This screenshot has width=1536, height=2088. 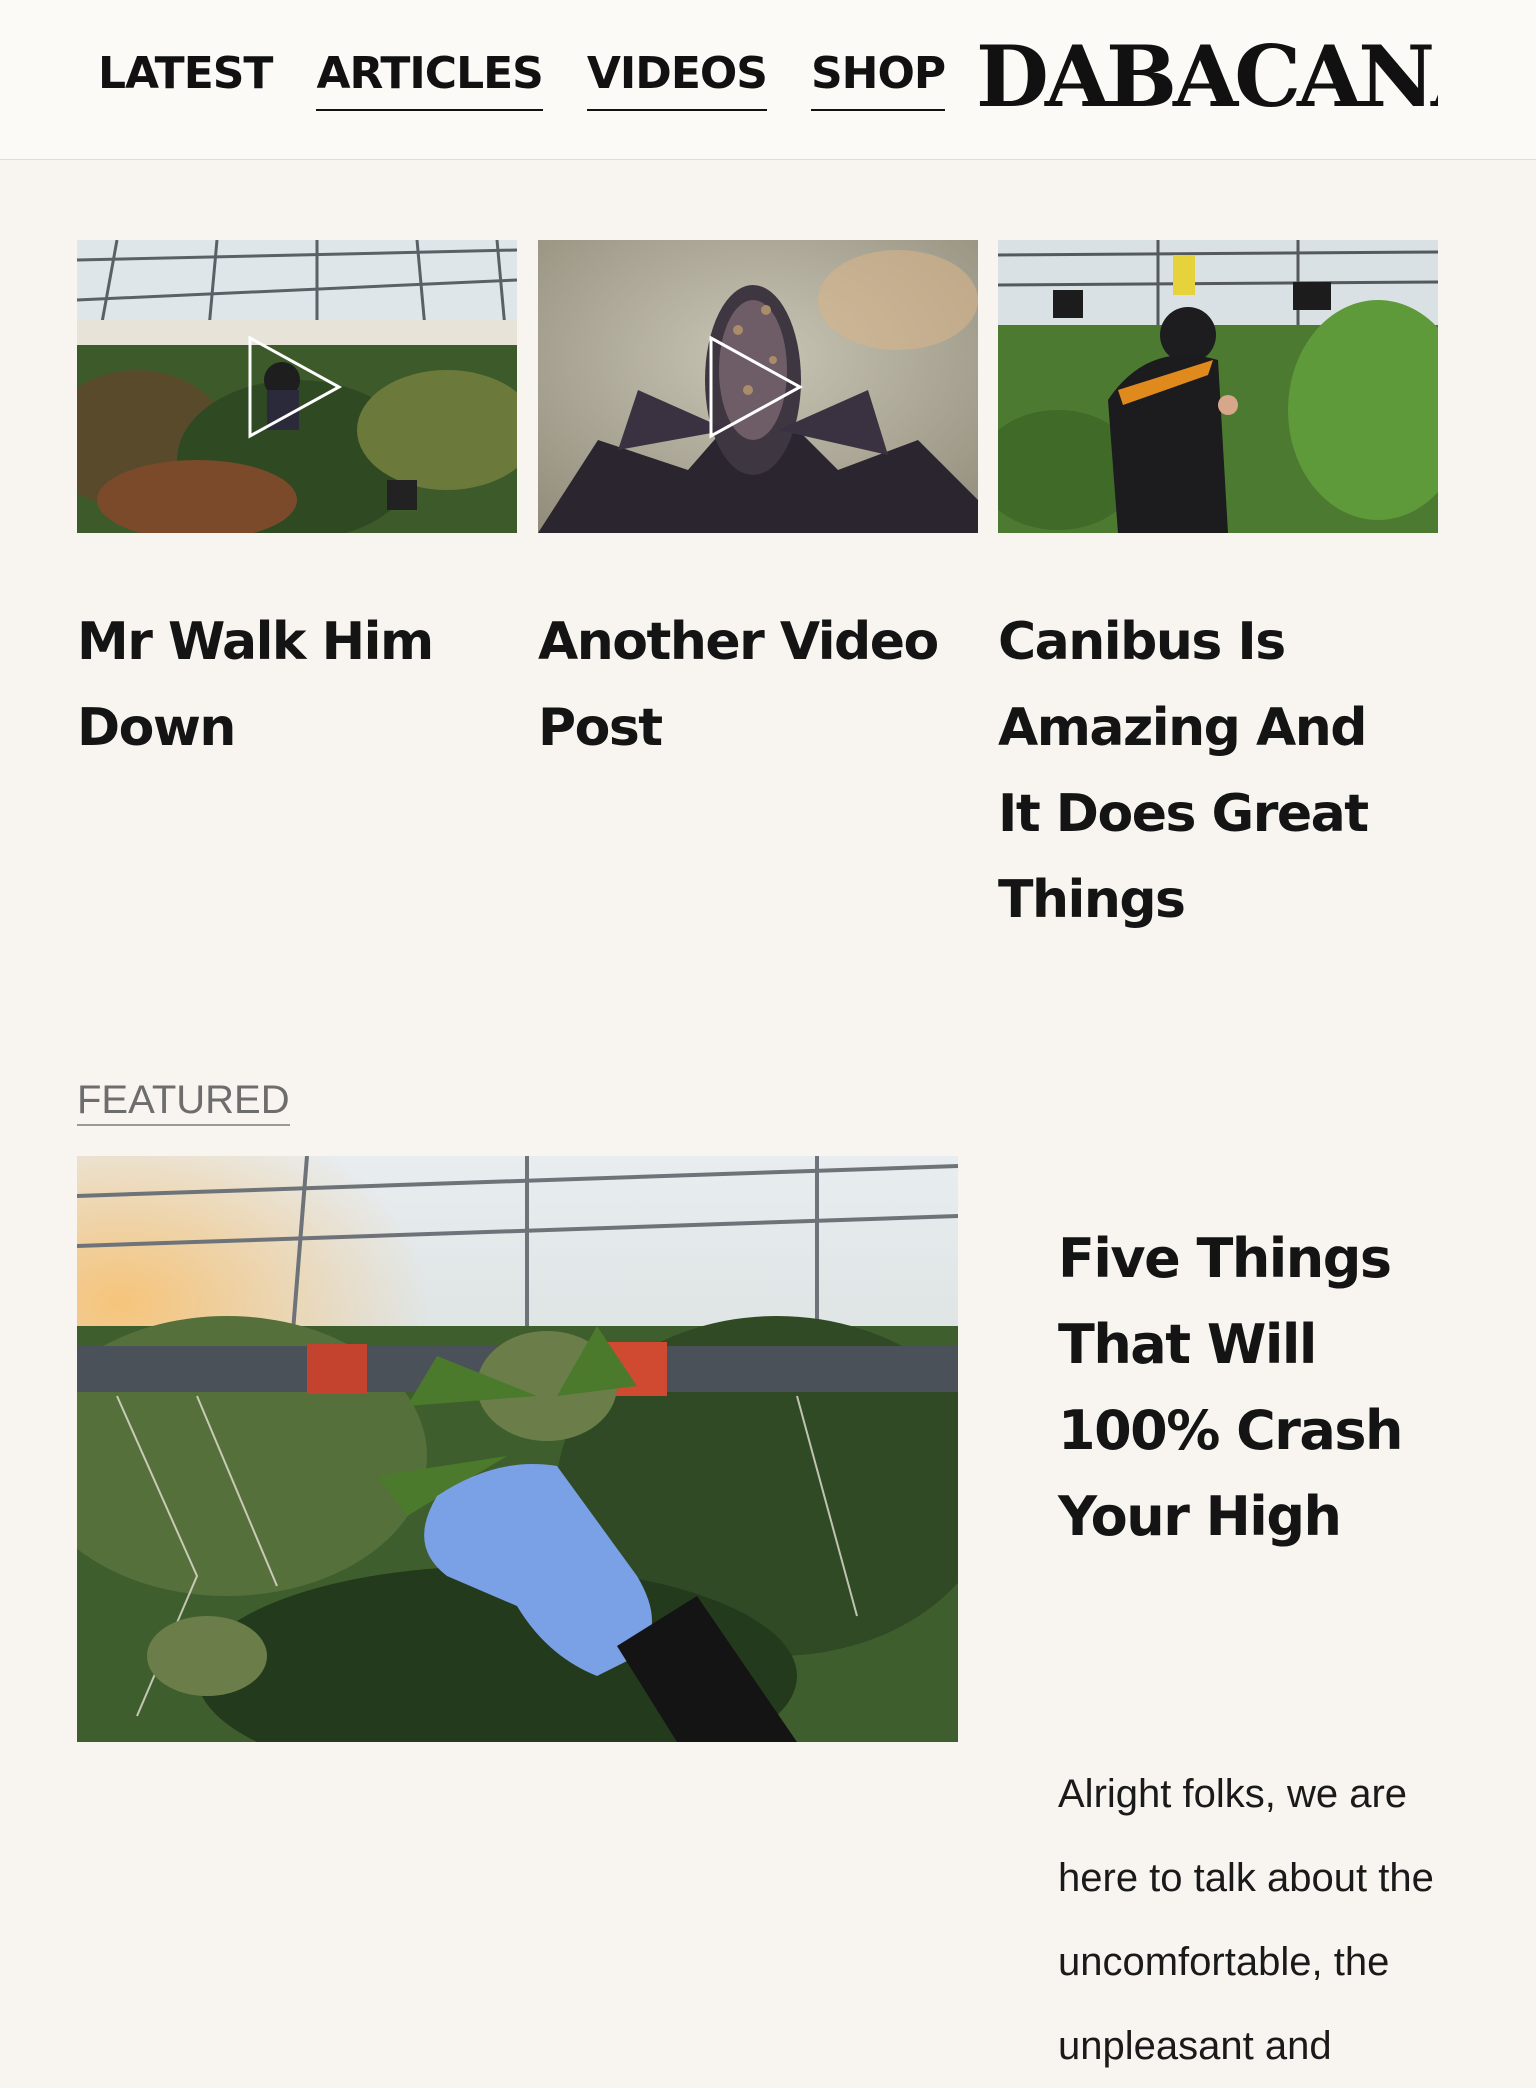 What do you see at coordinates (748, 685) in the screenshot?
I see `card-title: Another Video Post` at bounding box center [748, 685].